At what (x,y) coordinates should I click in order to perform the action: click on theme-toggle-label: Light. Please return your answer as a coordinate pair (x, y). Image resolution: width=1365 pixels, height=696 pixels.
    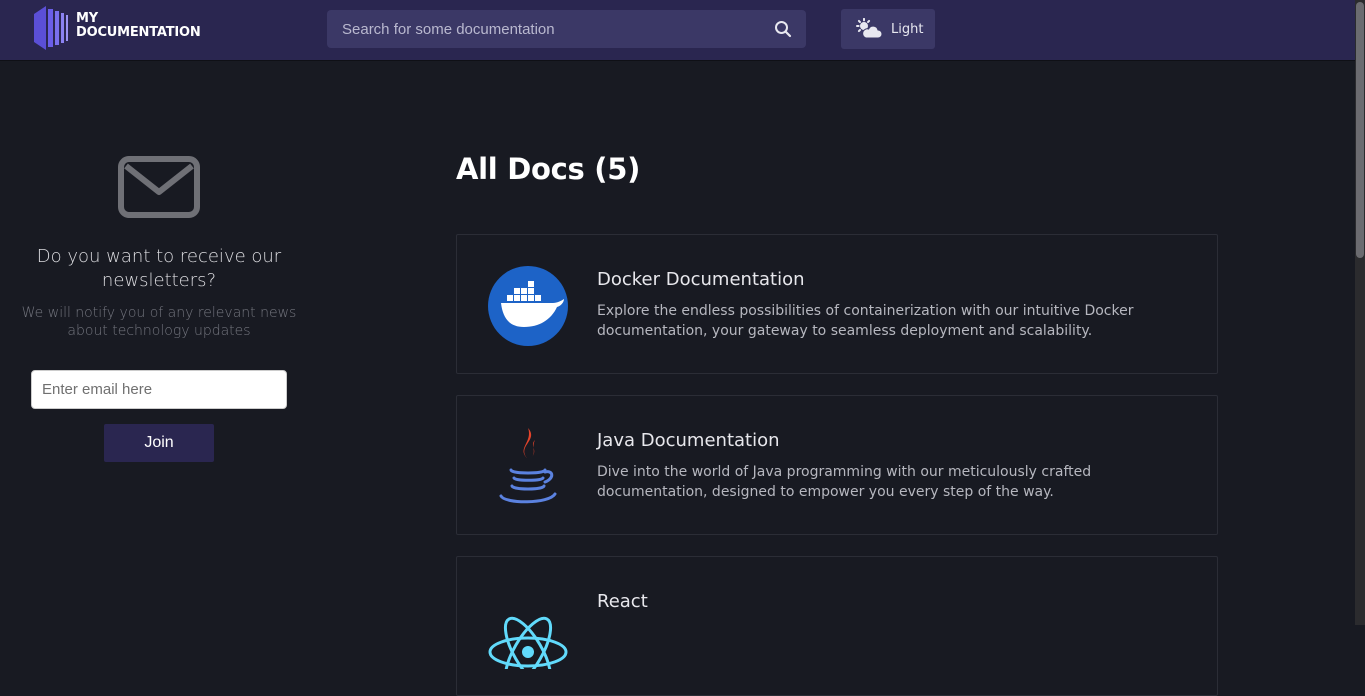
    Looking at the image, I should click on (907, 29).